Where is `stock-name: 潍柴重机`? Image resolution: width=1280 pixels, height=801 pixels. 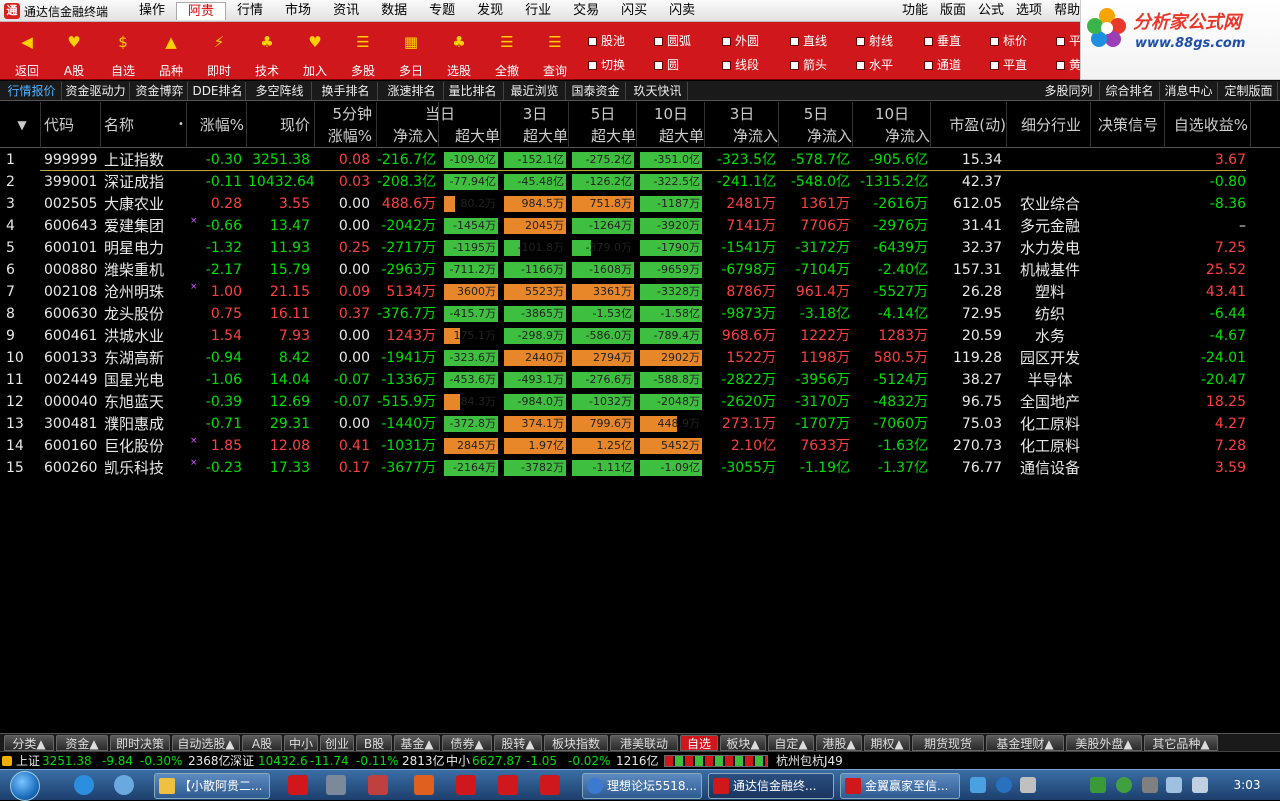
stock-name: 潍柴重机 is located at coordinates (140, 270).